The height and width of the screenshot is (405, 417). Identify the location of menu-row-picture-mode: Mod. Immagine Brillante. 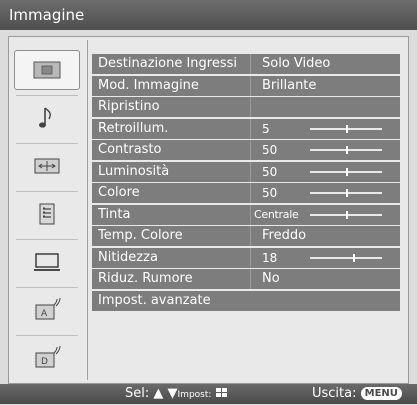
(246, 85).